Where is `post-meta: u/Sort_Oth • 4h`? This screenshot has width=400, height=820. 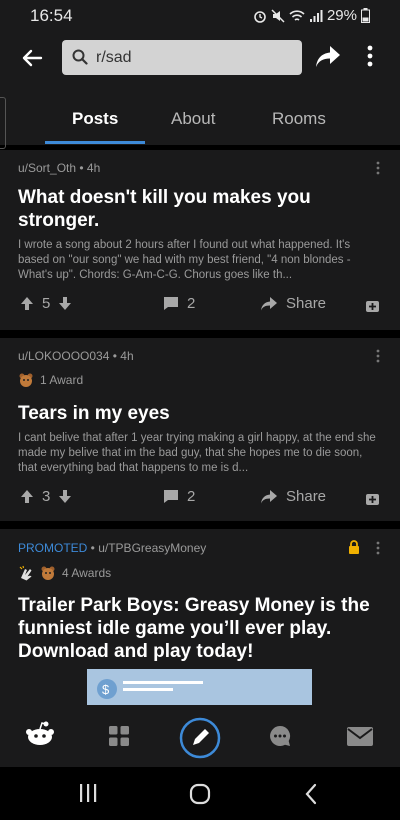
post-meta: u/Sort_Oth • 4h is located at coordinates (59, 168).